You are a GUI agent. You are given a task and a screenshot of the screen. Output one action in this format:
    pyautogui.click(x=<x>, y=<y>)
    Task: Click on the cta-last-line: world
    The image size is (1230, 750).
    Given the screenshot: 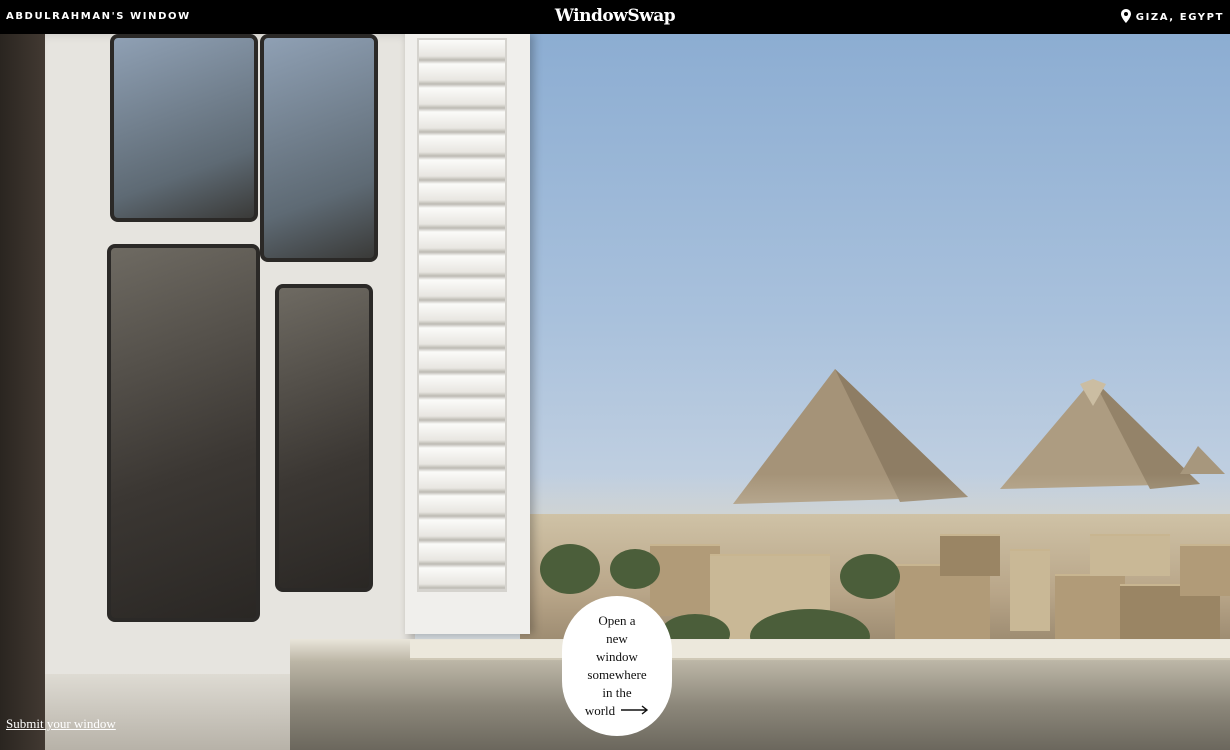 What is the action you would take?
    pyautogui.click(x=617, y=711)
    